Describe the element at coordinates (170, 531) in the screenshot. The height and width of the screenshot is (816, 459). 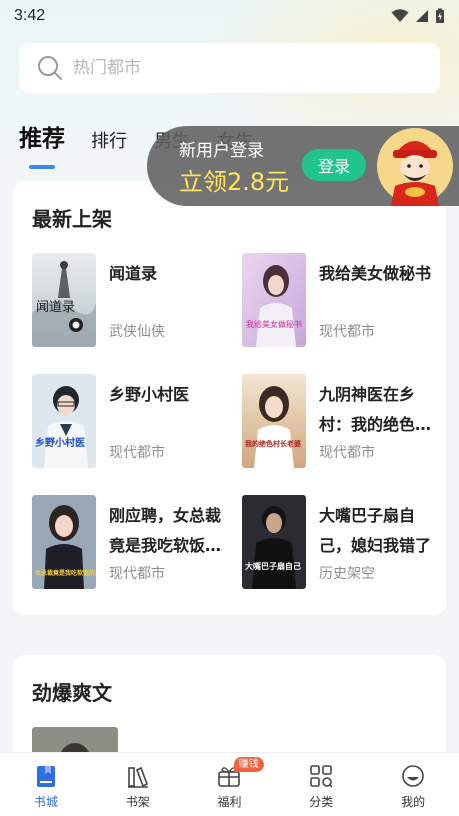
I see `book-title: 刚应聘，女总裁竟是我吃软饭的对象` at that location.